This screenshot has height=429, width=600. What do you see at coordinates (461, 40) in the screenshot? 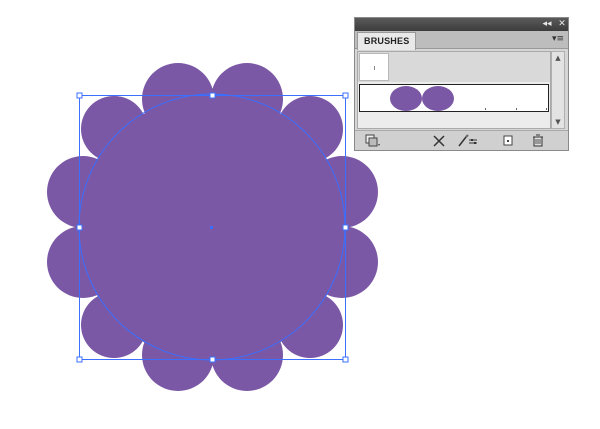
I see `panel-tabbar: BRUSHES ▾≡` at bounding box center [461, 40].